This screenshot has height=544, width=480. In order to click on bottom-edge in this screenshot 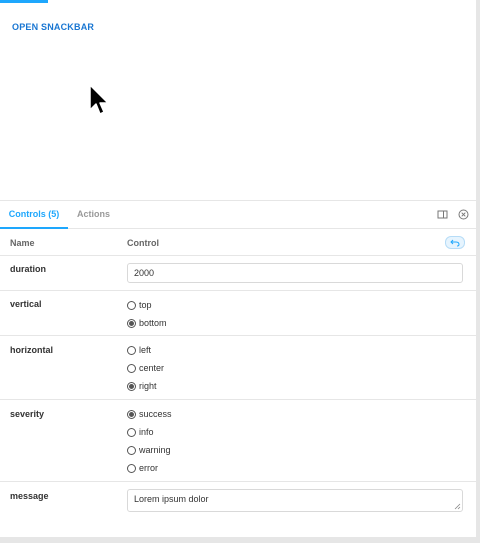, I will do `click(238, 540)`.